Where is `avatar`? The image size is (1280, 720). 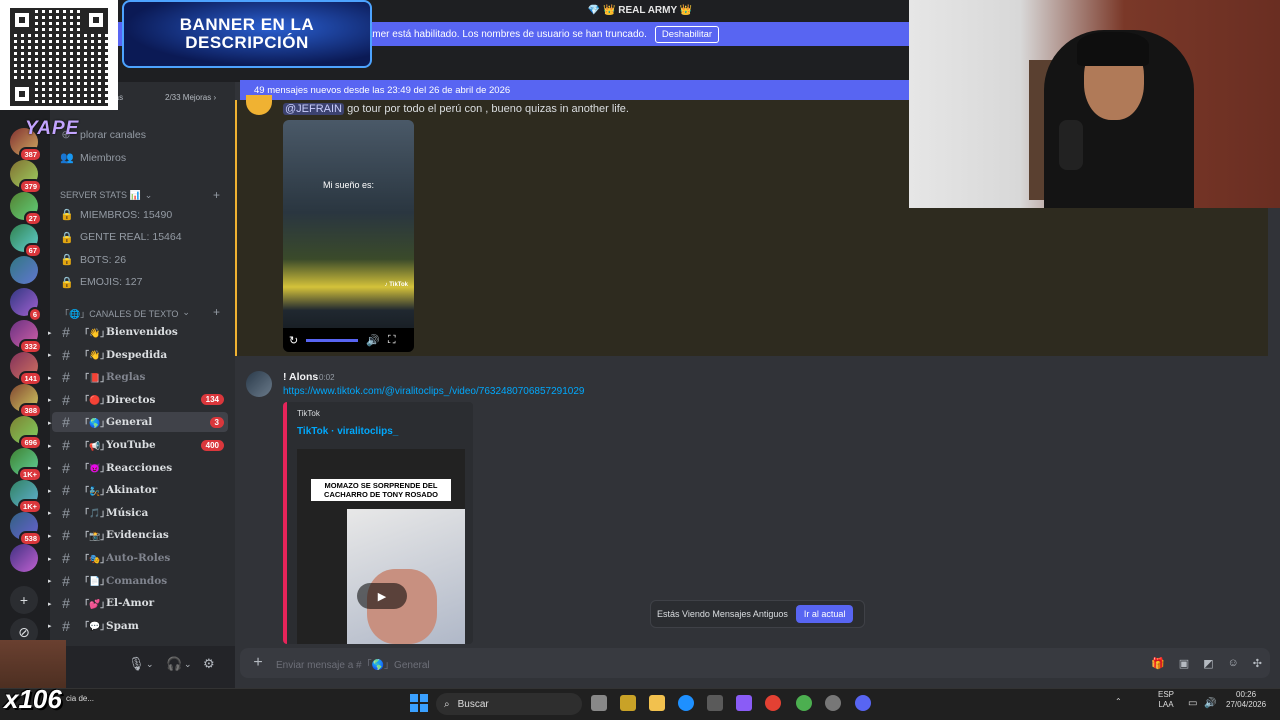 avatar is located at coordinates (259, 384).